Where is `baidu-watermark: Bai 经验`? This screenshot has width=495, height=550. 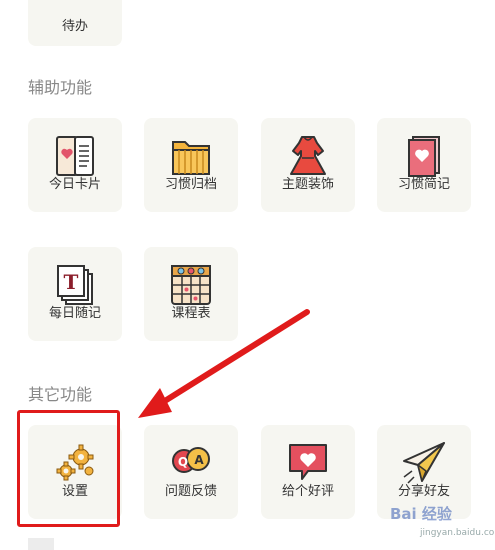 baidu-watermark: Bai 经验 is located at coordinates (421, 514).